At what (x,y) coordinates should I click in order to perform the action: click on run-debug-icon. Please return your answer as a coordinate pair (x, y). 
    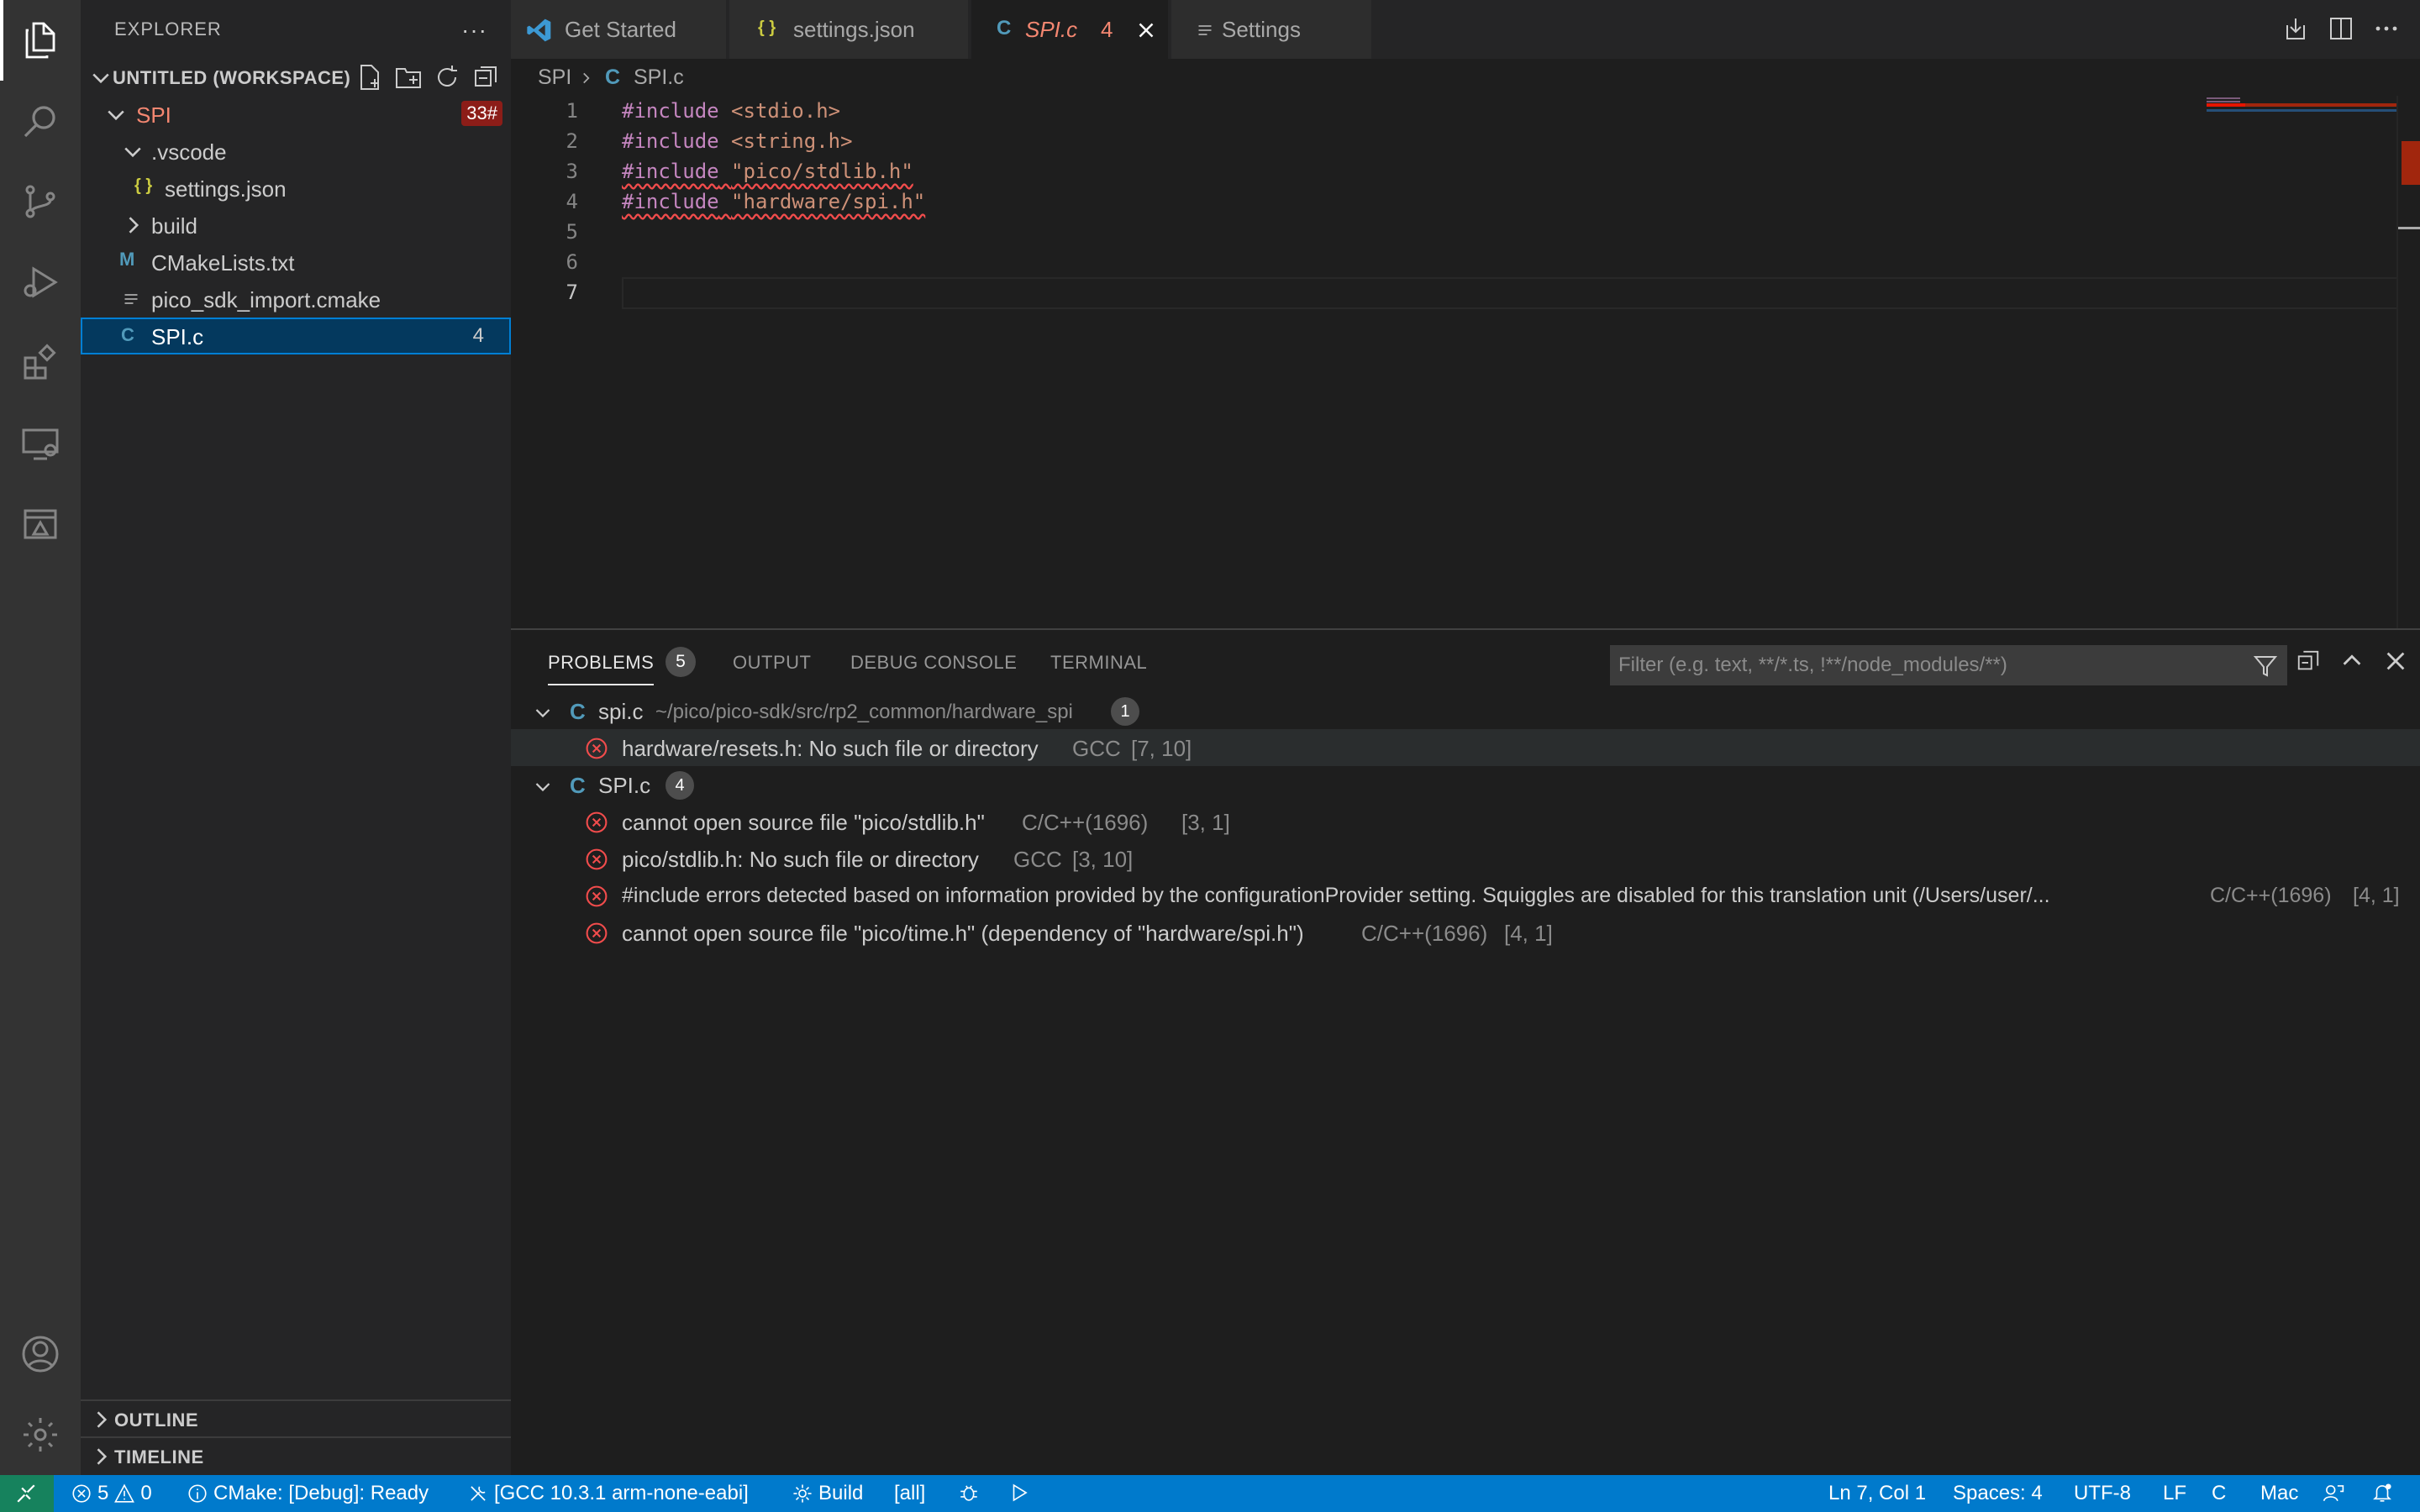
    Looking at the image, I should click on (40, 282).